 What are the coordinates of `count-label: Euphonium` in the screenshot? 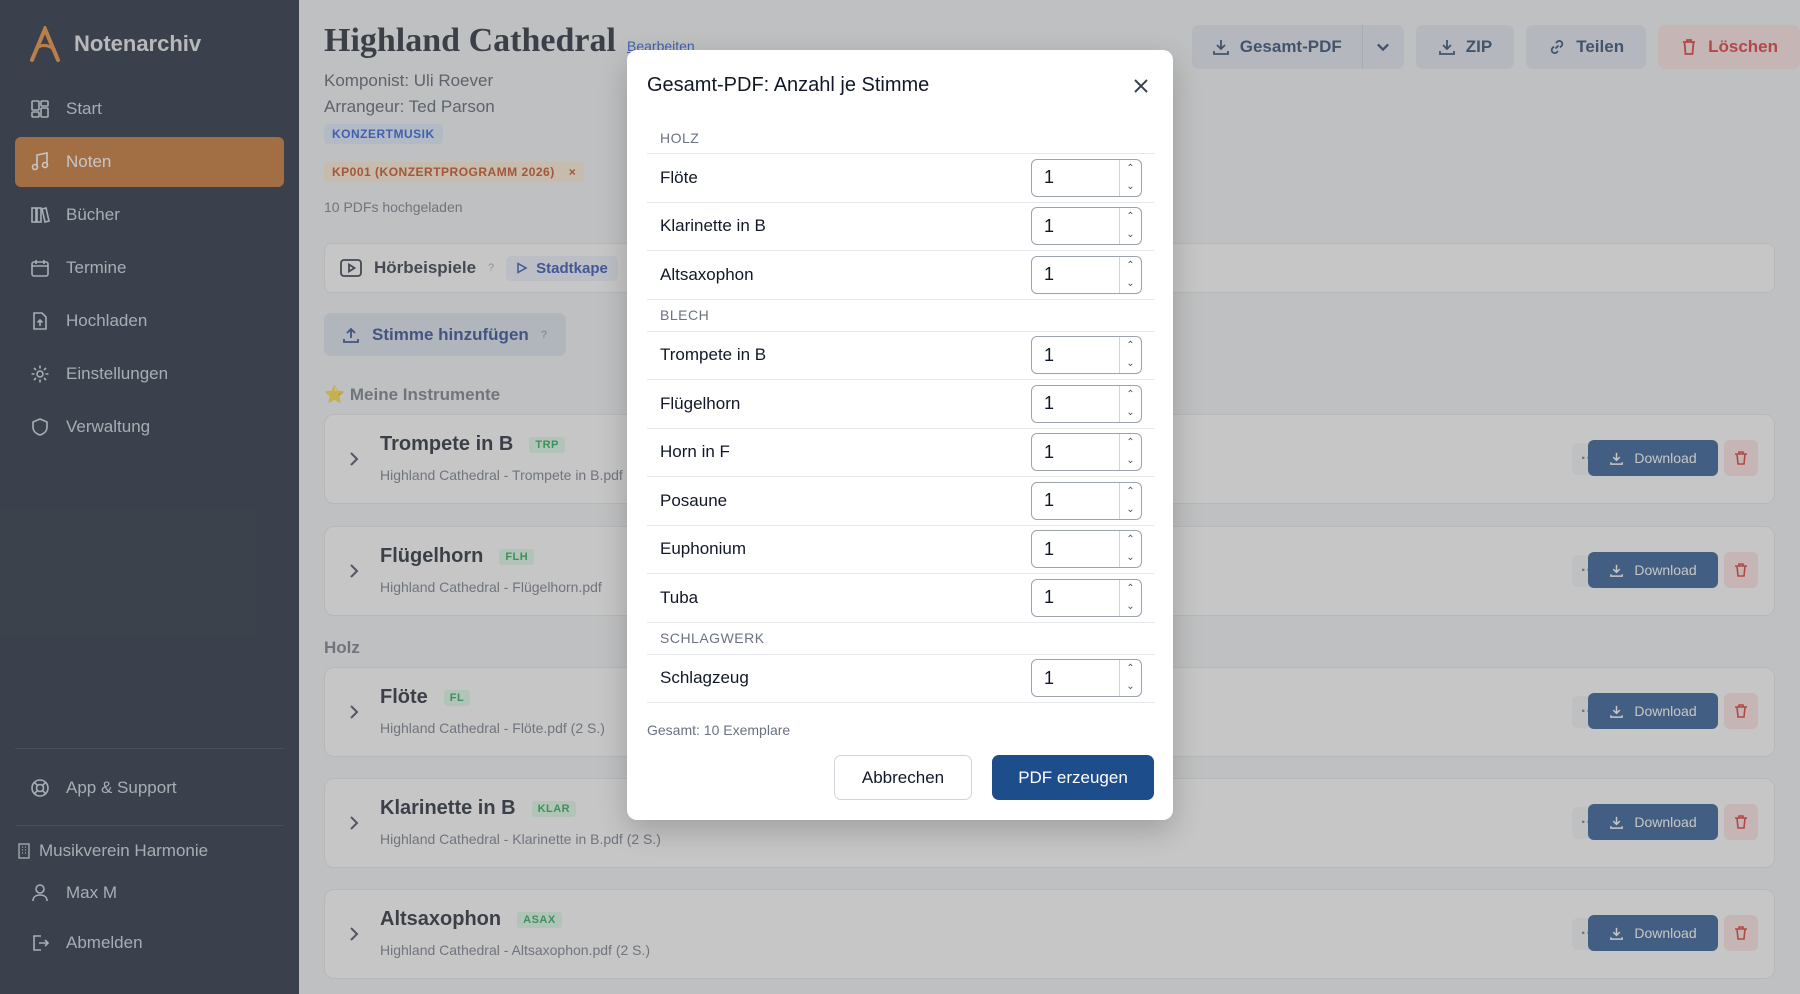 It's located at (703, 549).